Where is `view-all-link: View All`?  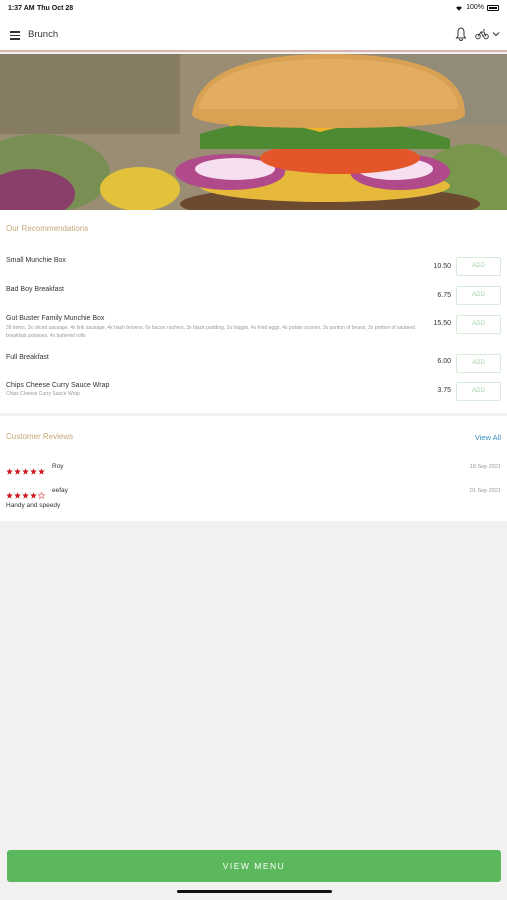 view-all-link: View All is located at coordinates (488, 437).